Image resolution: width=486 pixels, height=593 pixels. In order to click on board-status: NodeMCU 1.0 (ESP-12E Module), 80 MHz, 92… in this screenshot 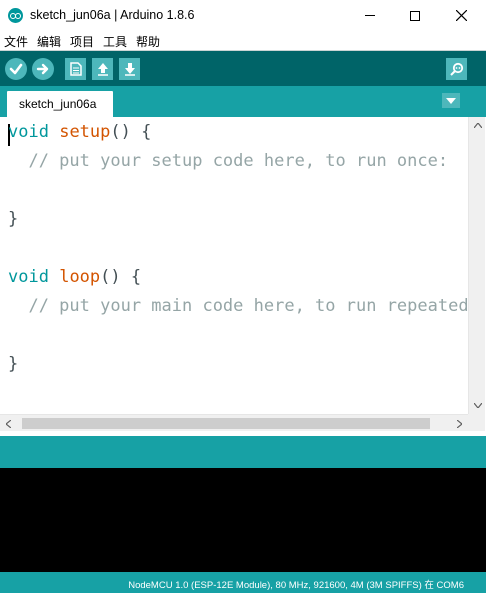, I will do `click(296, 585)`.